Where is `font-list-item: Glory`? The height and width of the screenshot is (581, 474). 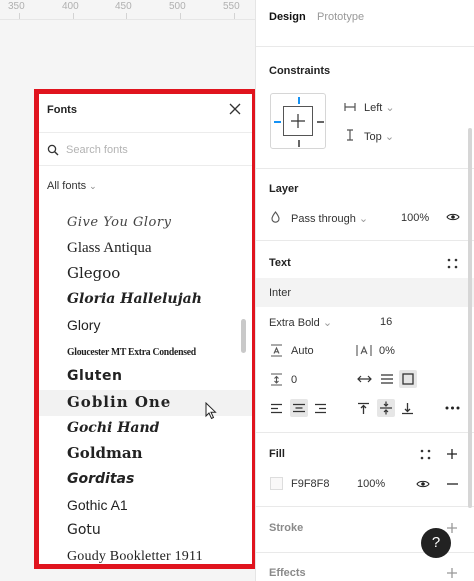
font-list-item: Glory is located at coordinates (145, 326).